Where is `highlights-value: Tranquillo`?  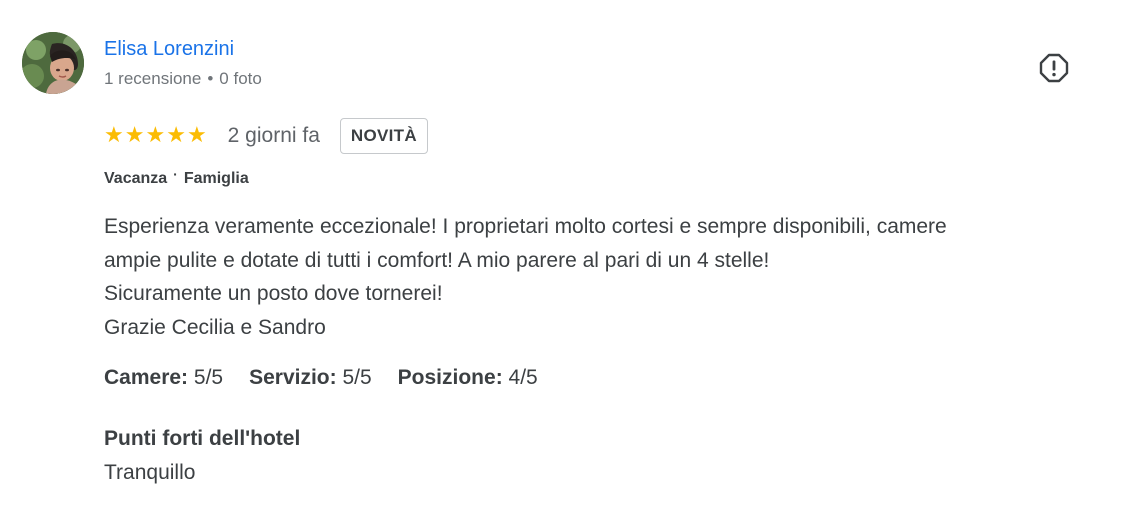
highlights-value: Tranquillo is located at coordinates (150, 472).